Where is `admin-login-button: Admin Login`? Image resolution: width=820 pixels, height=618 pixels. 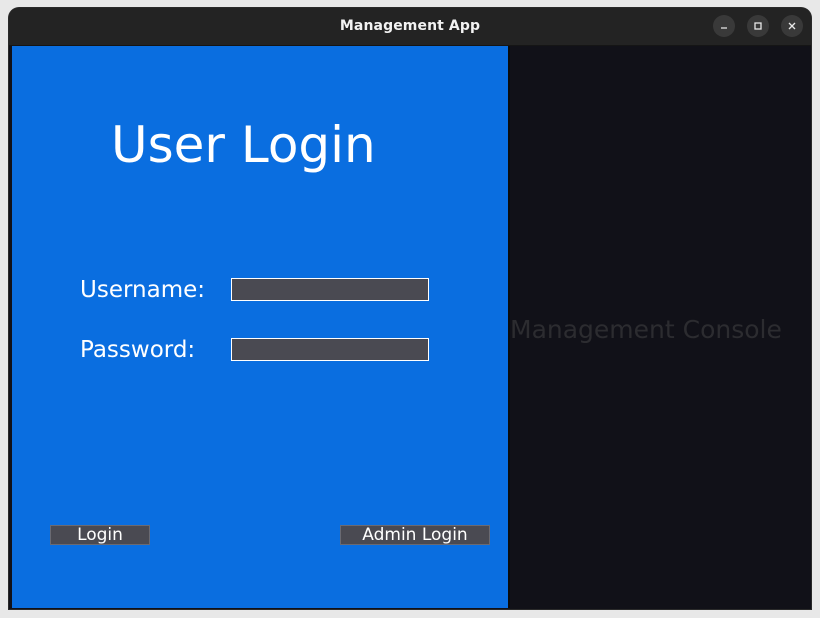
admin-login-button: Admin Login is located at coordinates (415, 535).